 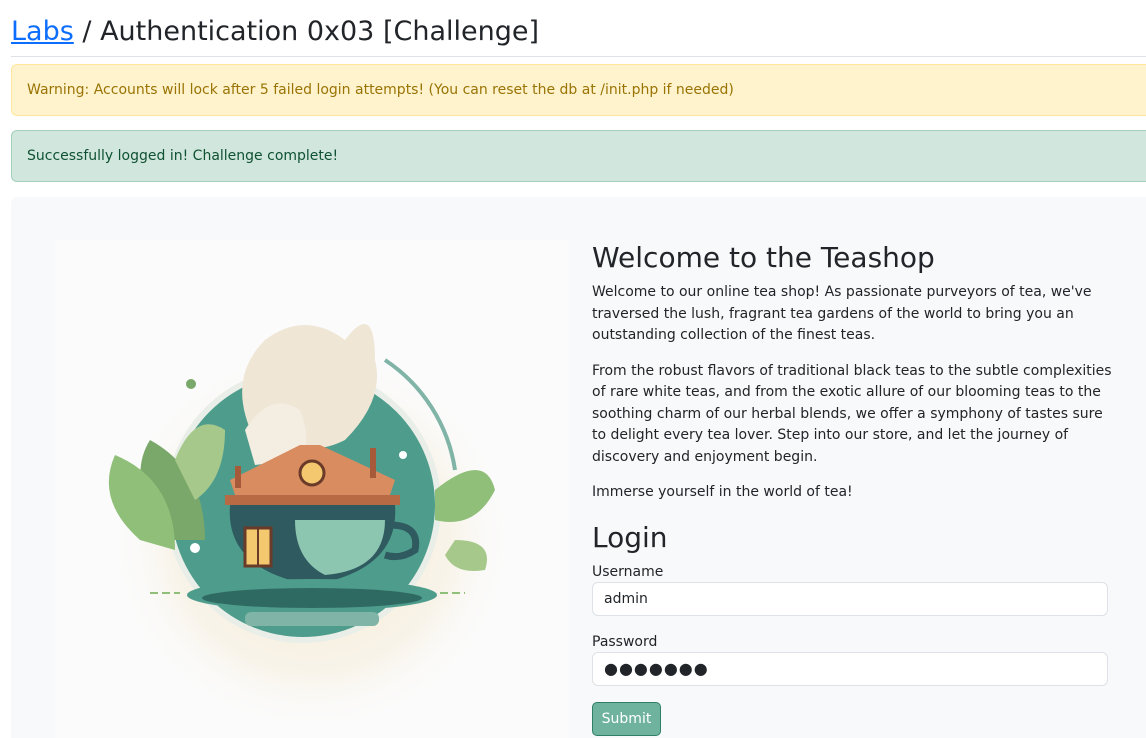 I want to click on header-divider, so click(x=578, y=56).